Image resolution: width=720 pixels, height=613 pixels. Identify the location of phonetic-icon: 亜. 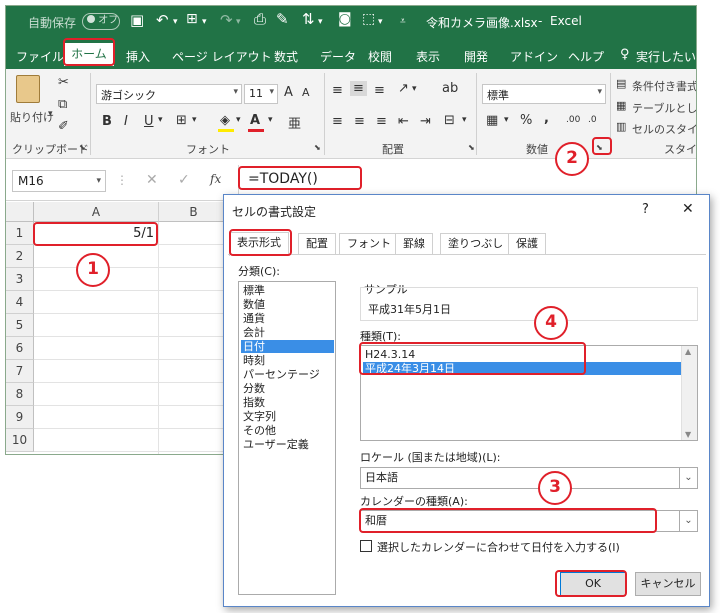
(294, 122).